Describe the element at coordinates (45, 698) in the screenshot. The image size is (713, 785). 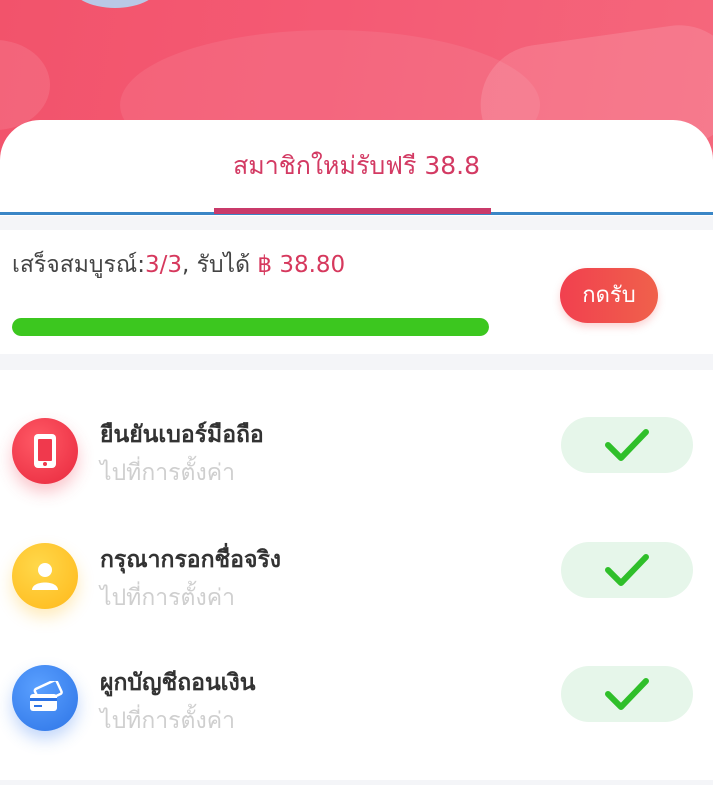
I see `bank-card-icon` at that location.